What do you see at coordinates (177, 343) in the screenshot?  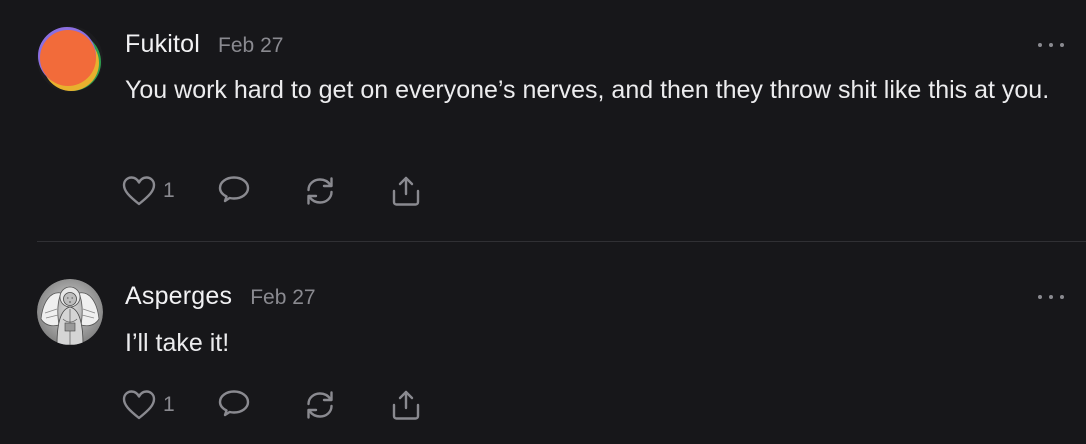 I see `post-text: I’ll take it!` at bounding box center [177, 343].